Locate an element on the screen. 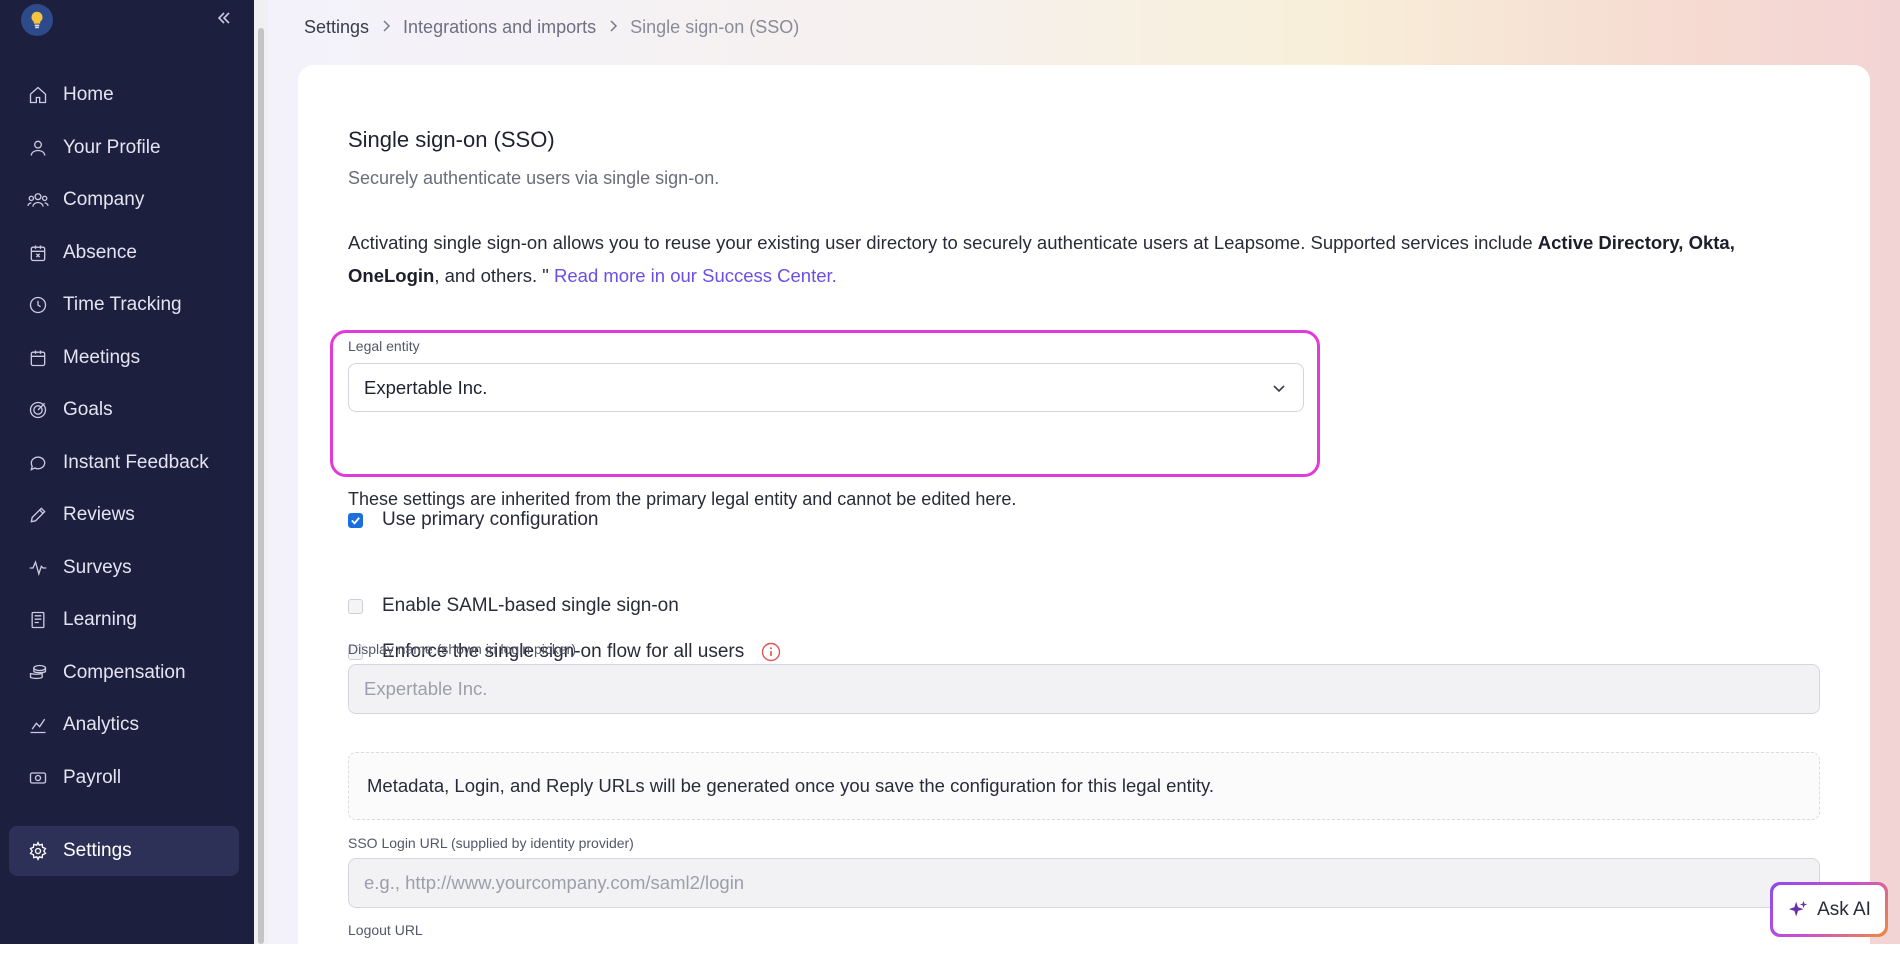  sidebar-item-label: Meetings is located at coordinates (102, 357).